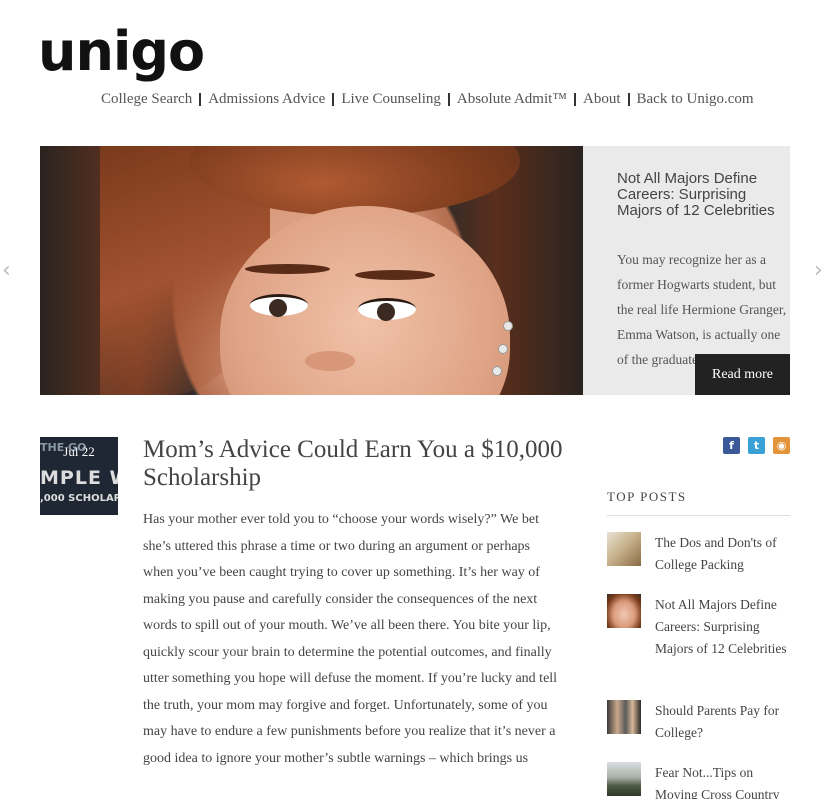 This screenshot has height=799, width=823. I want to click on thumb-text: MPLE WO, so click(79, 478).